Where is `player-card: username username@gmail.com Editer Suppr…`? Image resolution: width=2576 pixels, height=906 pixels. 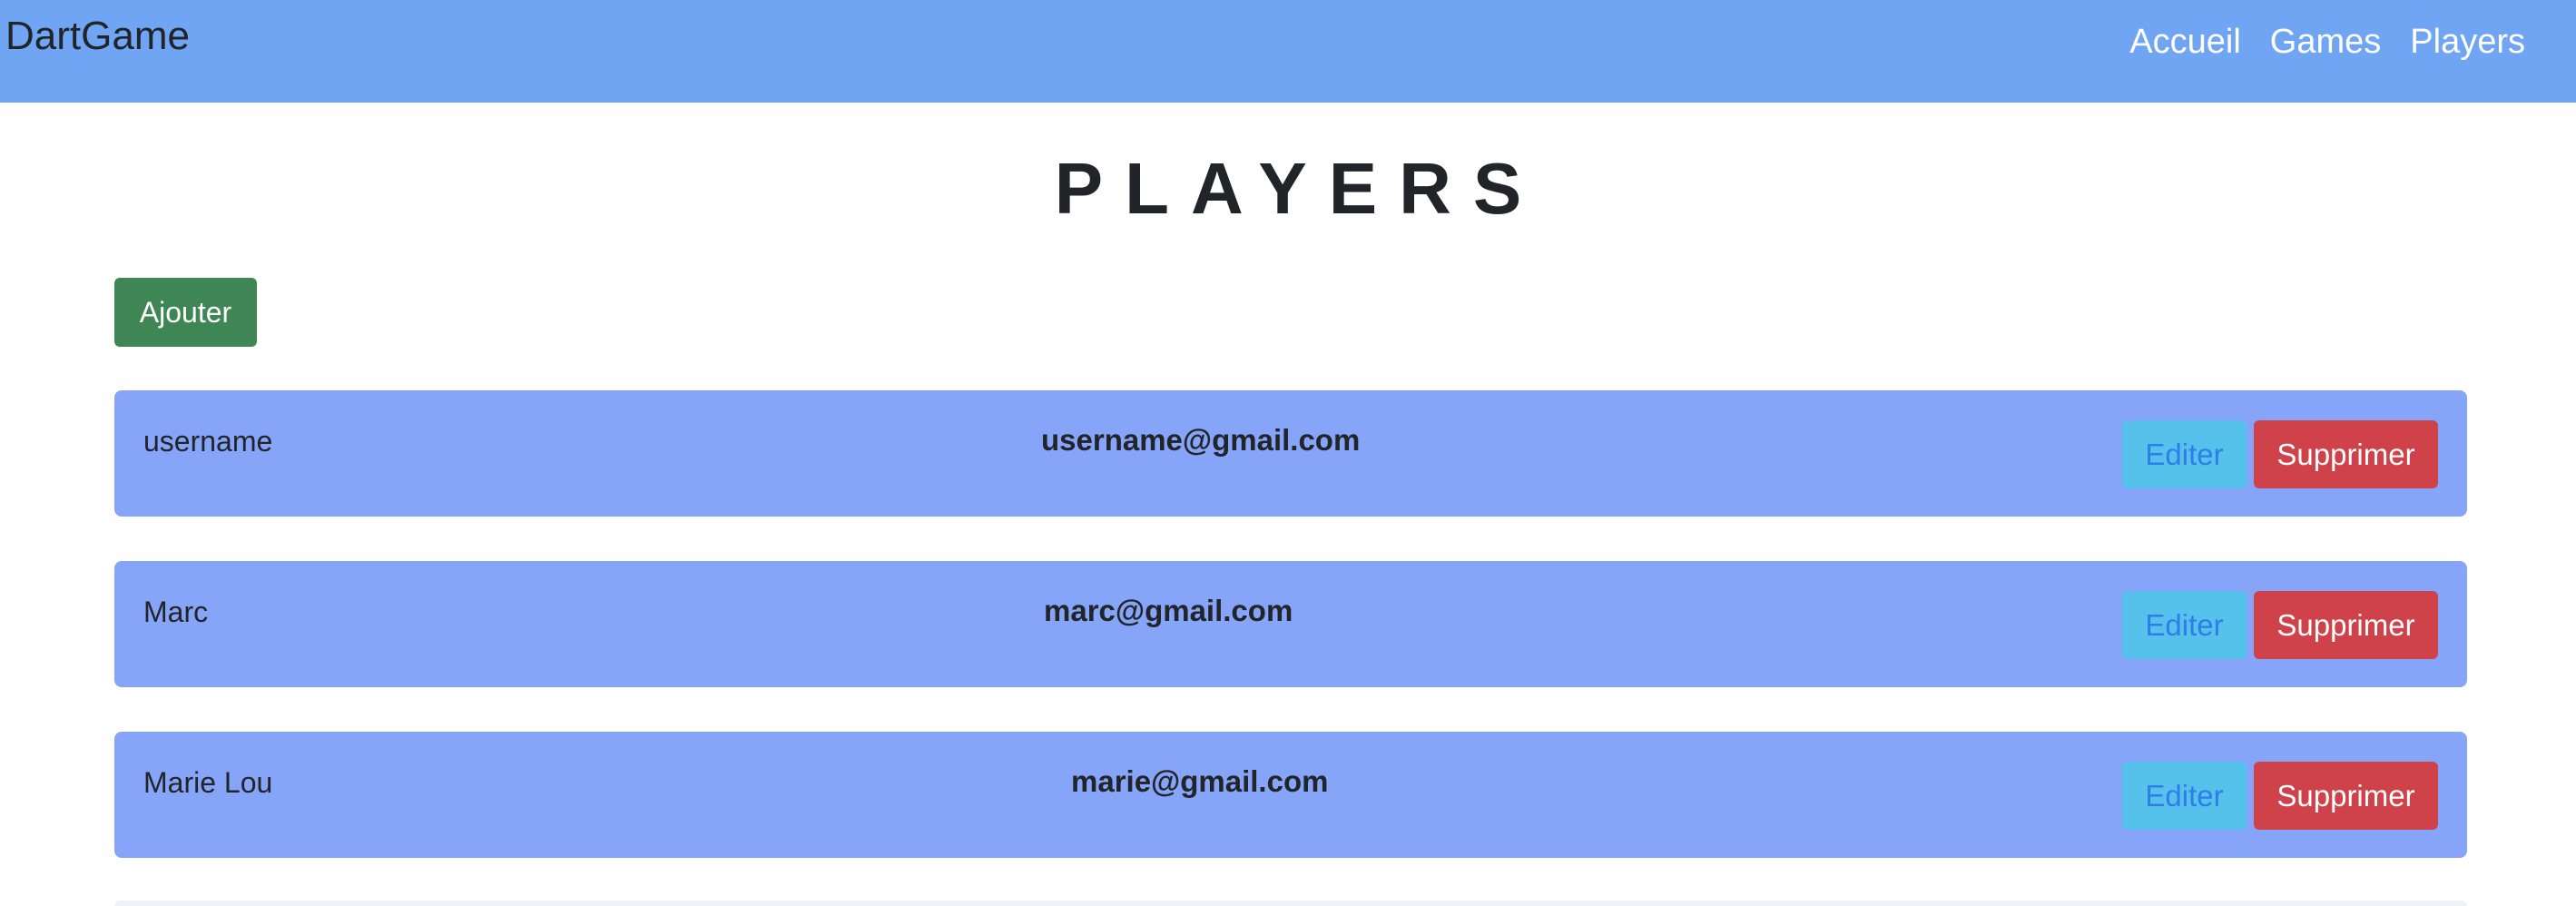
player-card: username username@gmail.com Editer Suppr… is located at coordinates (1290, 453).